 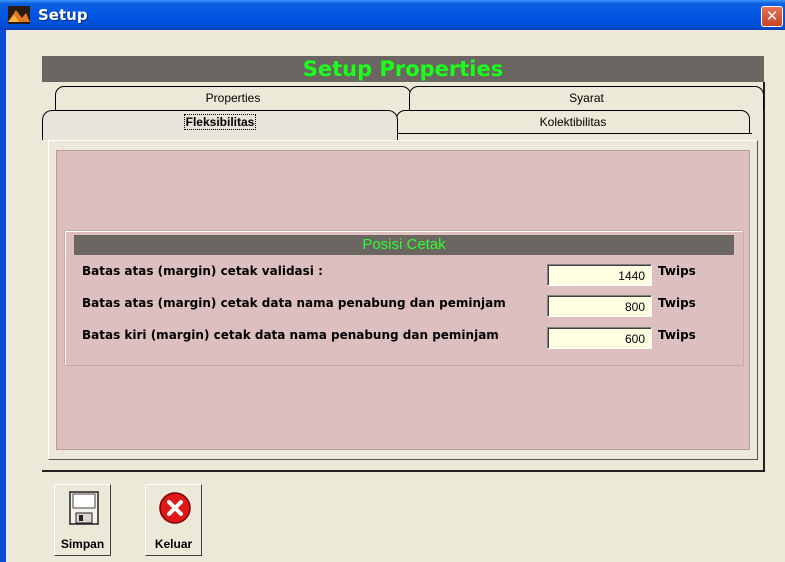 I want to click on group-title: Posisi Cetak, so click(x=404, y=245).